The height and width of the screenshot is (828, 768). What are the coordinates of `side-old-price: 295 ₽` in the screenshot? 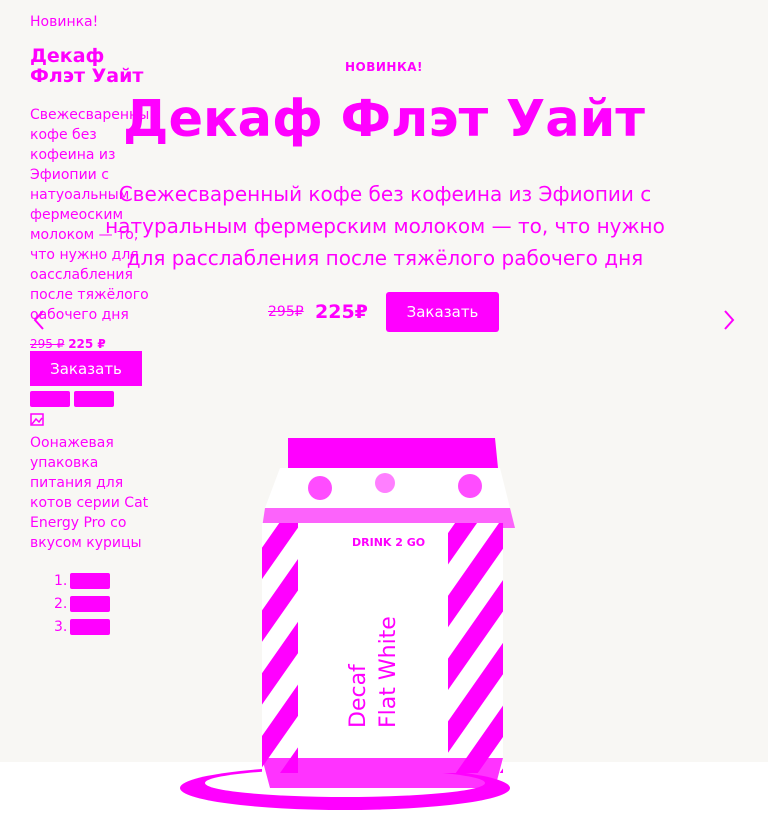 It's located at (47, 344).